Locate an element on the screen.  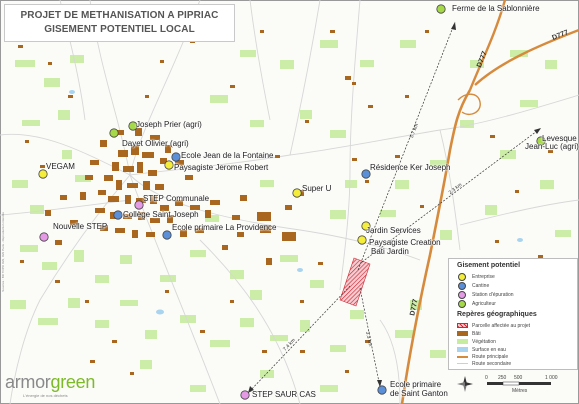
scale-bar: 0 250 500 1 000 Mètres is located at coordinates (515, 386).